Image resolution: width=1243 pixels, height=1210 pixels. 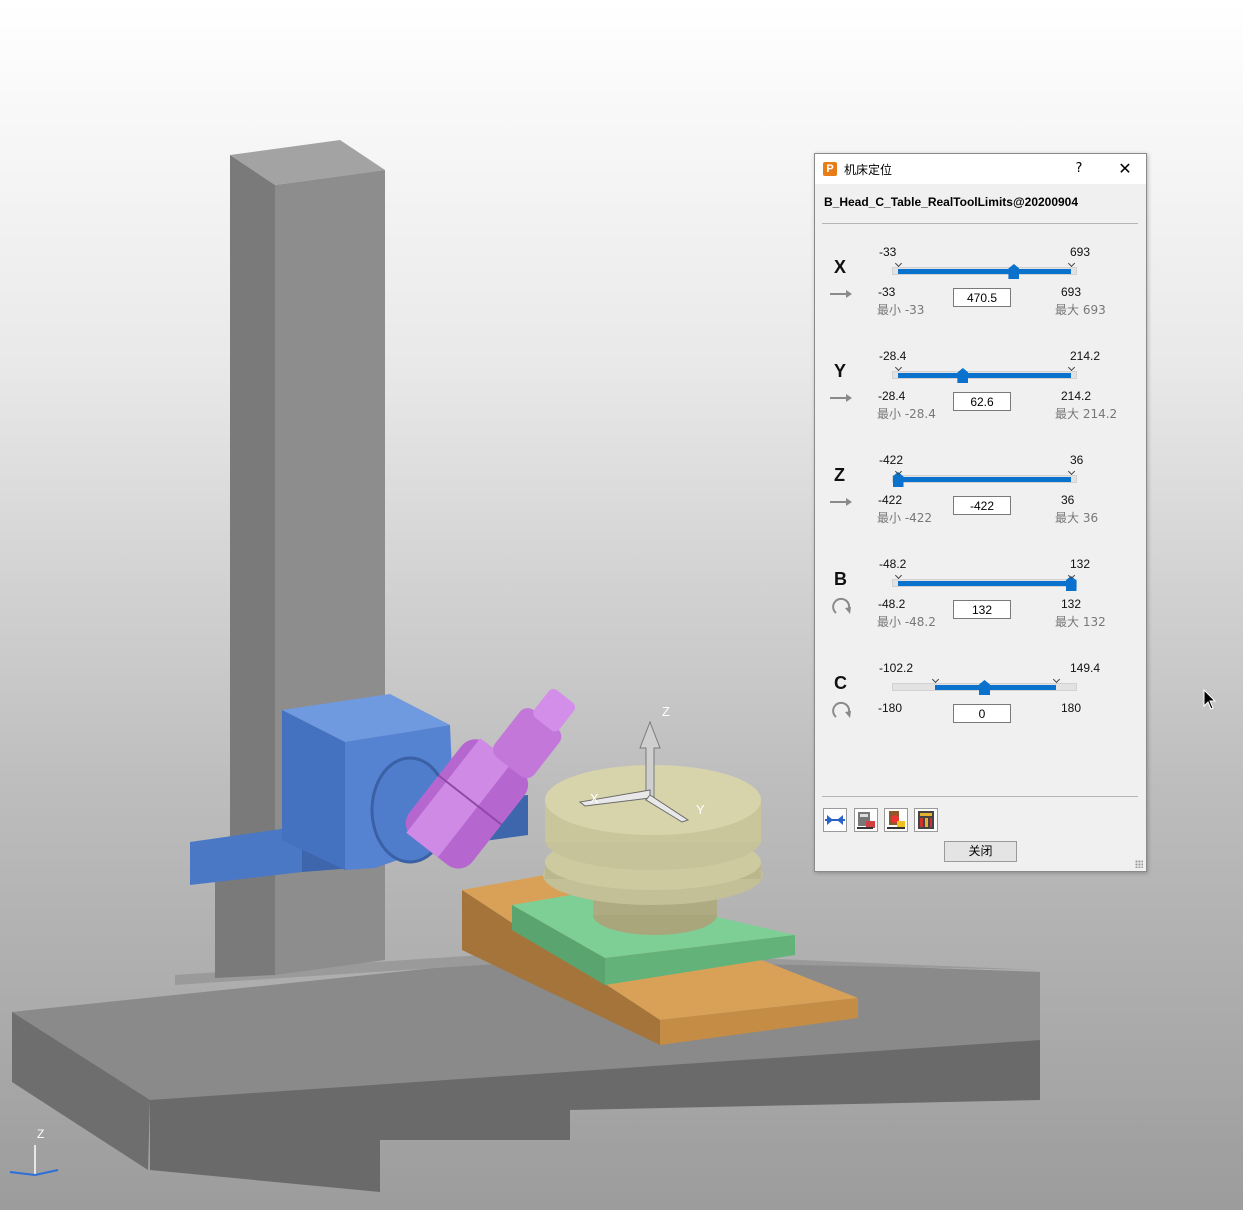 What do you see at coordinates (892, 604) in the screenshot?
I see `range-min: -48.2` at bounding box center [892, 604].